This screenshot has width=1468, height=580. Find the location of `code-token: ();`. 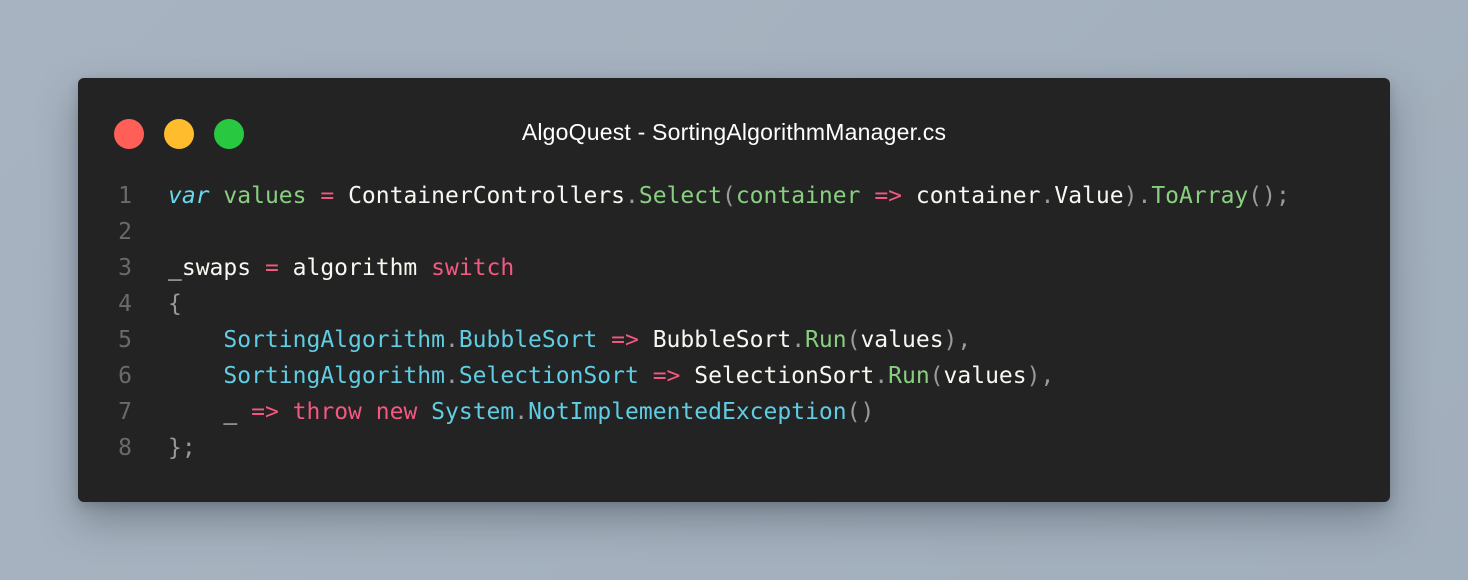

code-token: (); is located at coordinates (1269, 196).